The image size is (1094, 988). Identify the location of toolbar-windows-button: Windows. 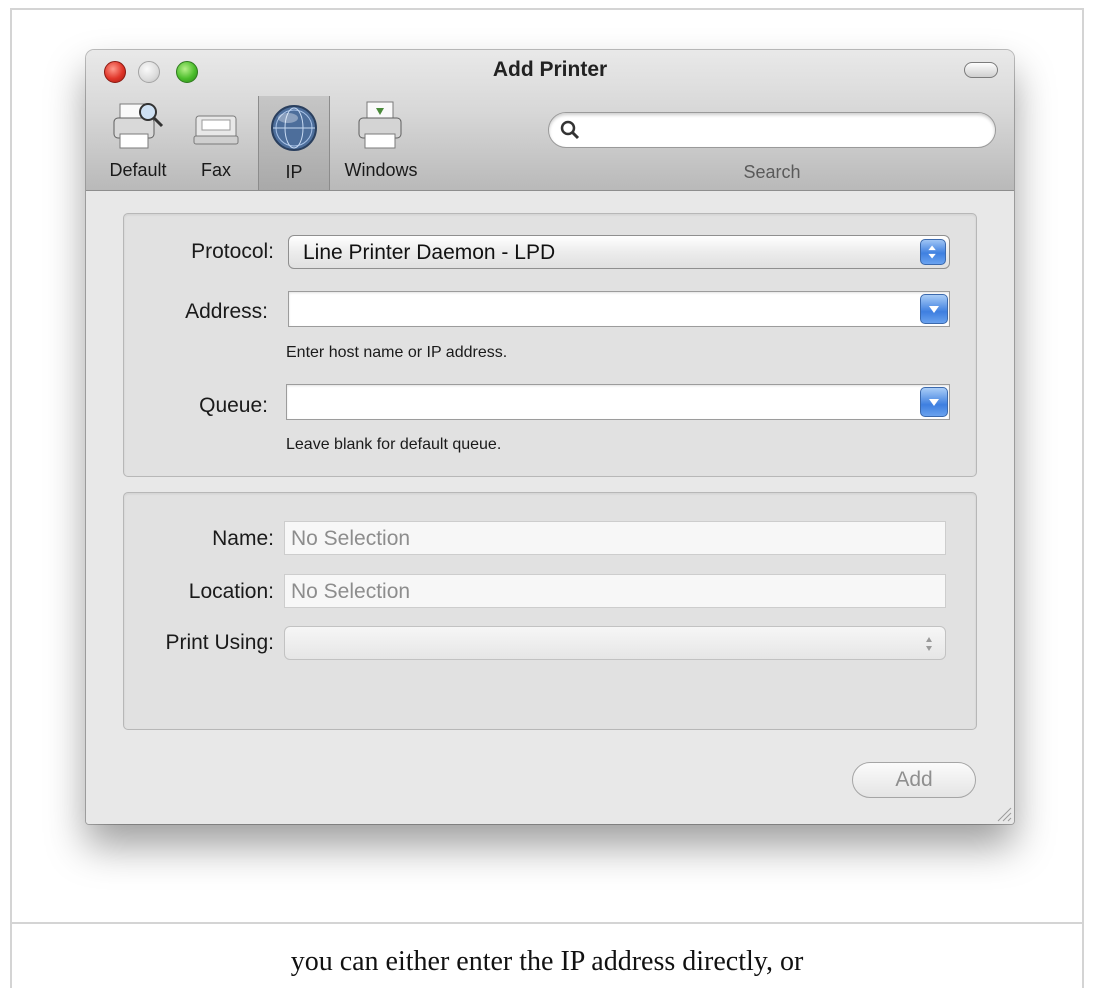
(381, 139).